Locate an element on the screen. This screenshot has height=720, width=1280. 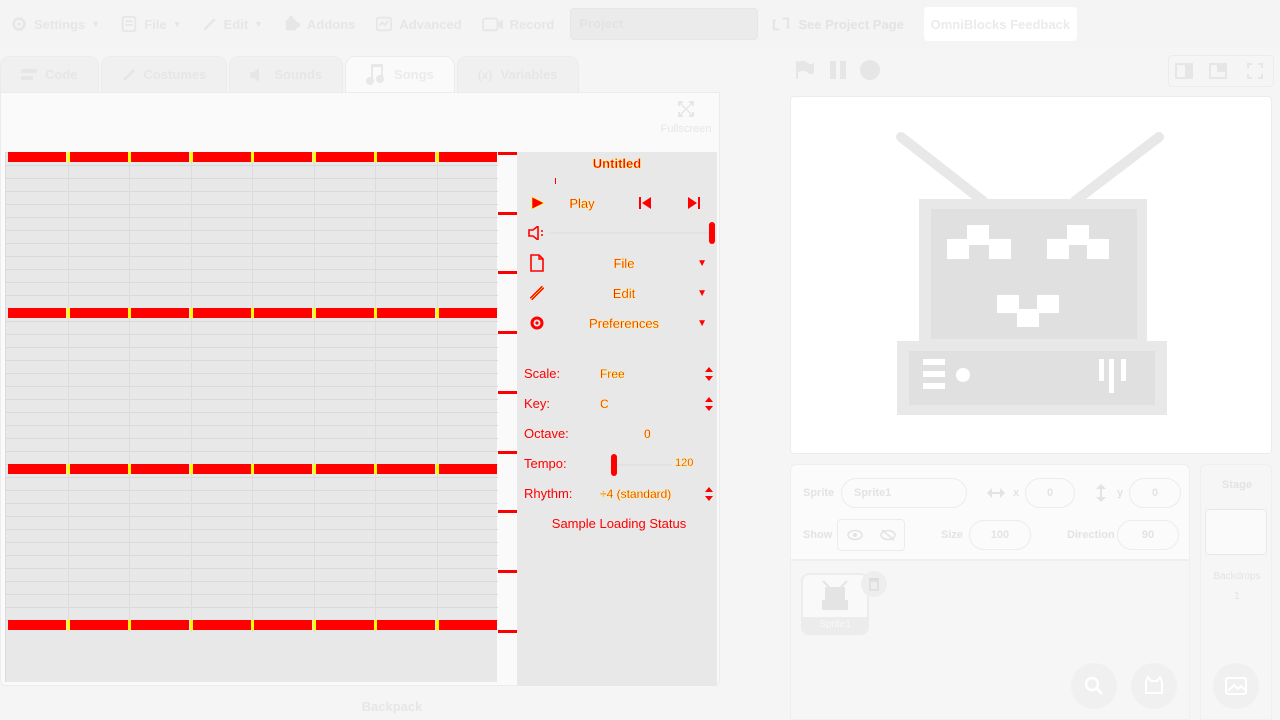
fullscreen-button: Fullscreen is located at coordinates (686, 118).